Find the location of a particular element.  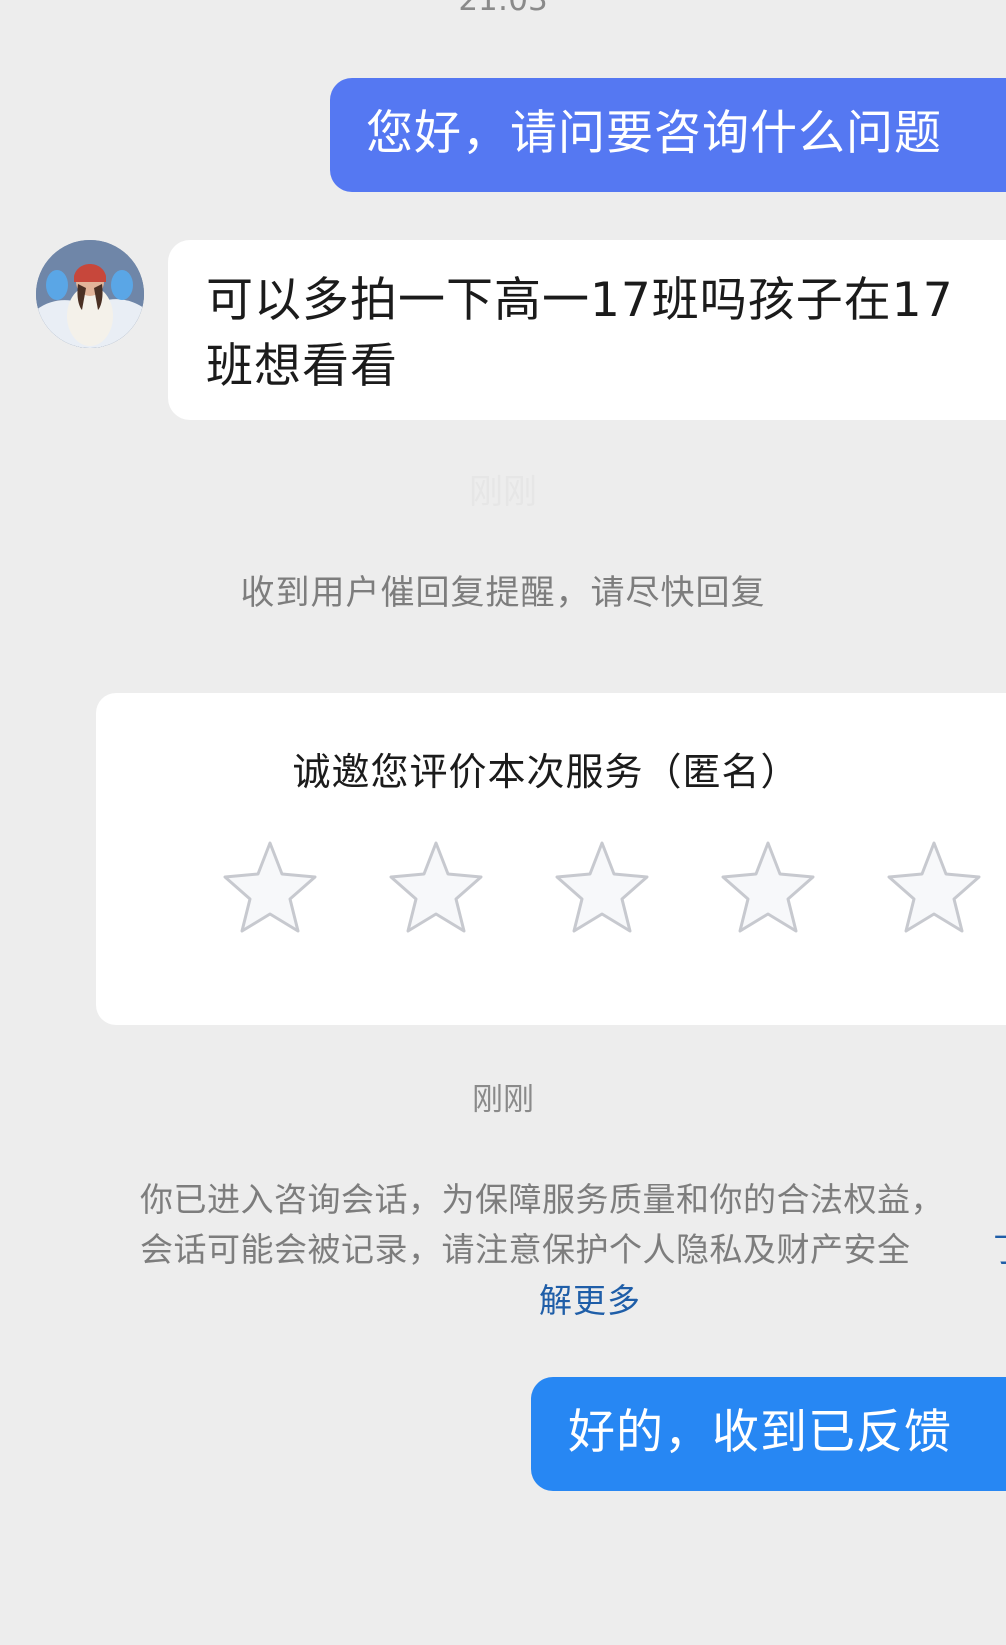

message-timestamp: 21:03 is located at coordinates (503, 9).